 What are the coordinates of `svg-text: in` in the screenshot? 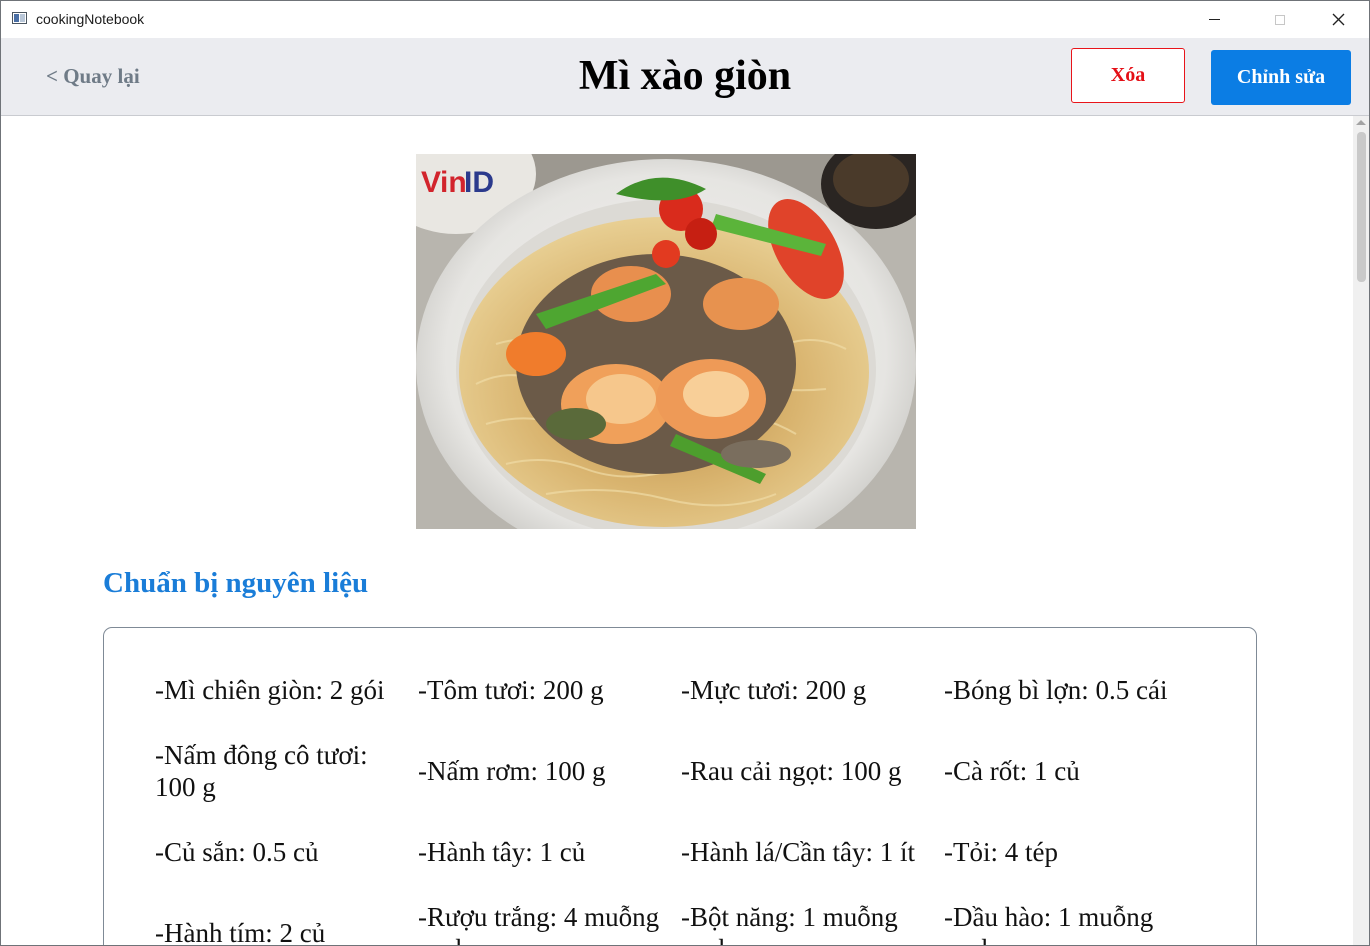 It's located at (453, 182).